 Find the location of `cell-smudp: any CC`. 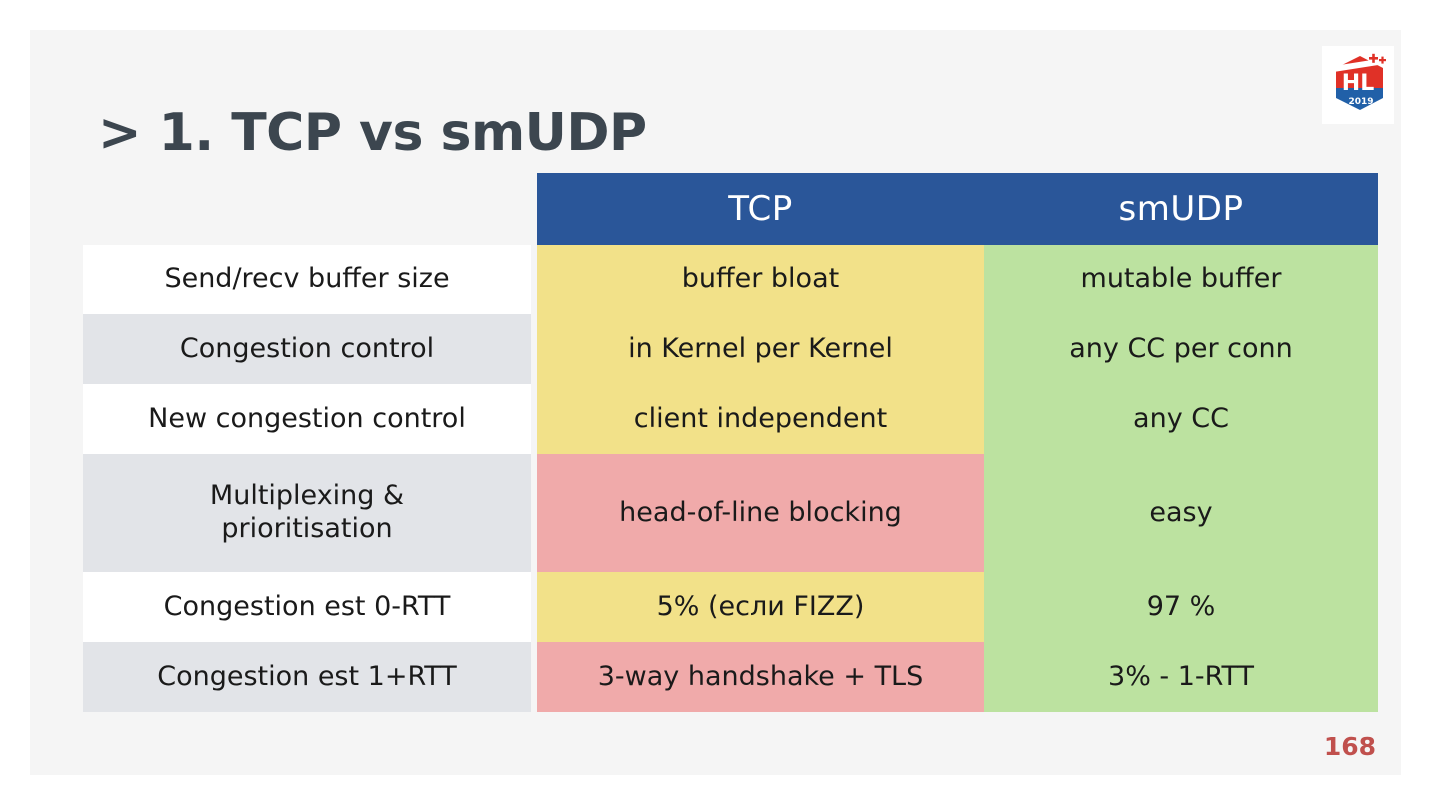

cell-smudp: any CC is located at coordinates (1181, 419).